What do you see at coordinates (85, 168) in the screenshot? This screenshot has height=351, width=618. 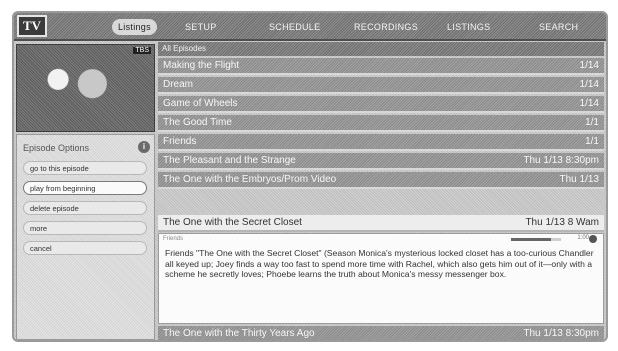 I see `option-go-to-episode: go to this episode` at bounding box center [85, 168].